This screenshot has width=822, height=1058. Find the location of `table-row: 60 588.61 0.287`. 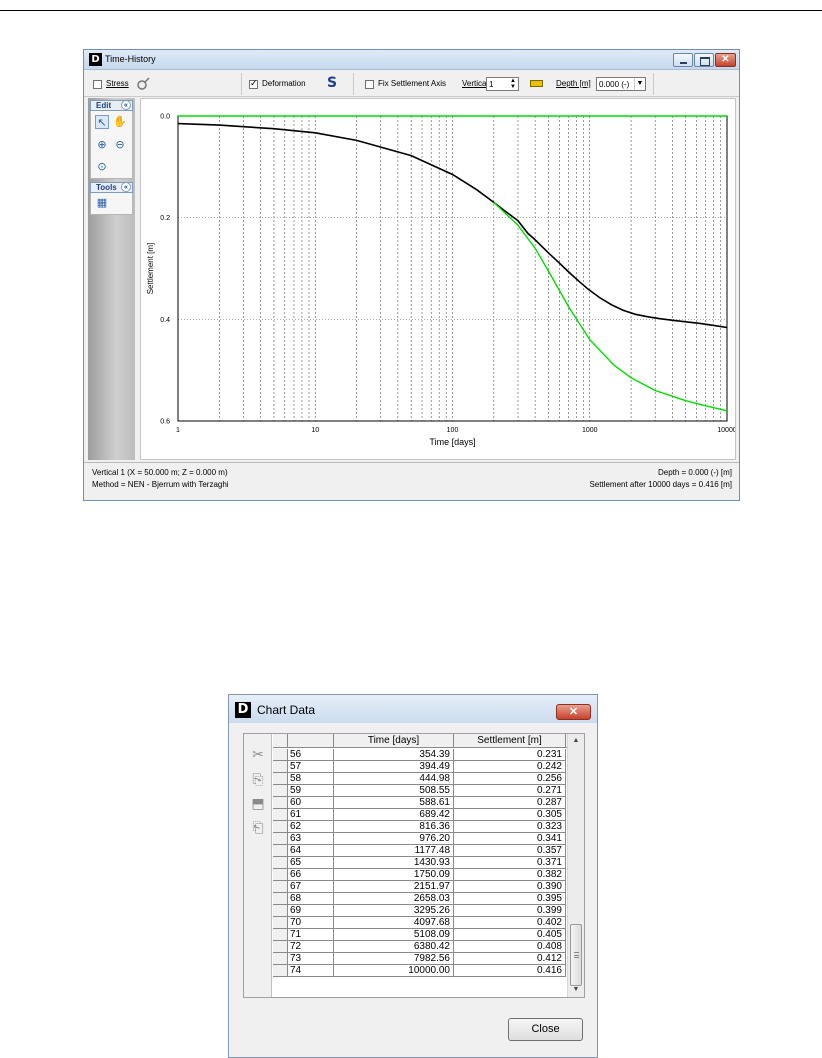

table-row: 60 588.61 0.287 is located at coordinates (420, 803).